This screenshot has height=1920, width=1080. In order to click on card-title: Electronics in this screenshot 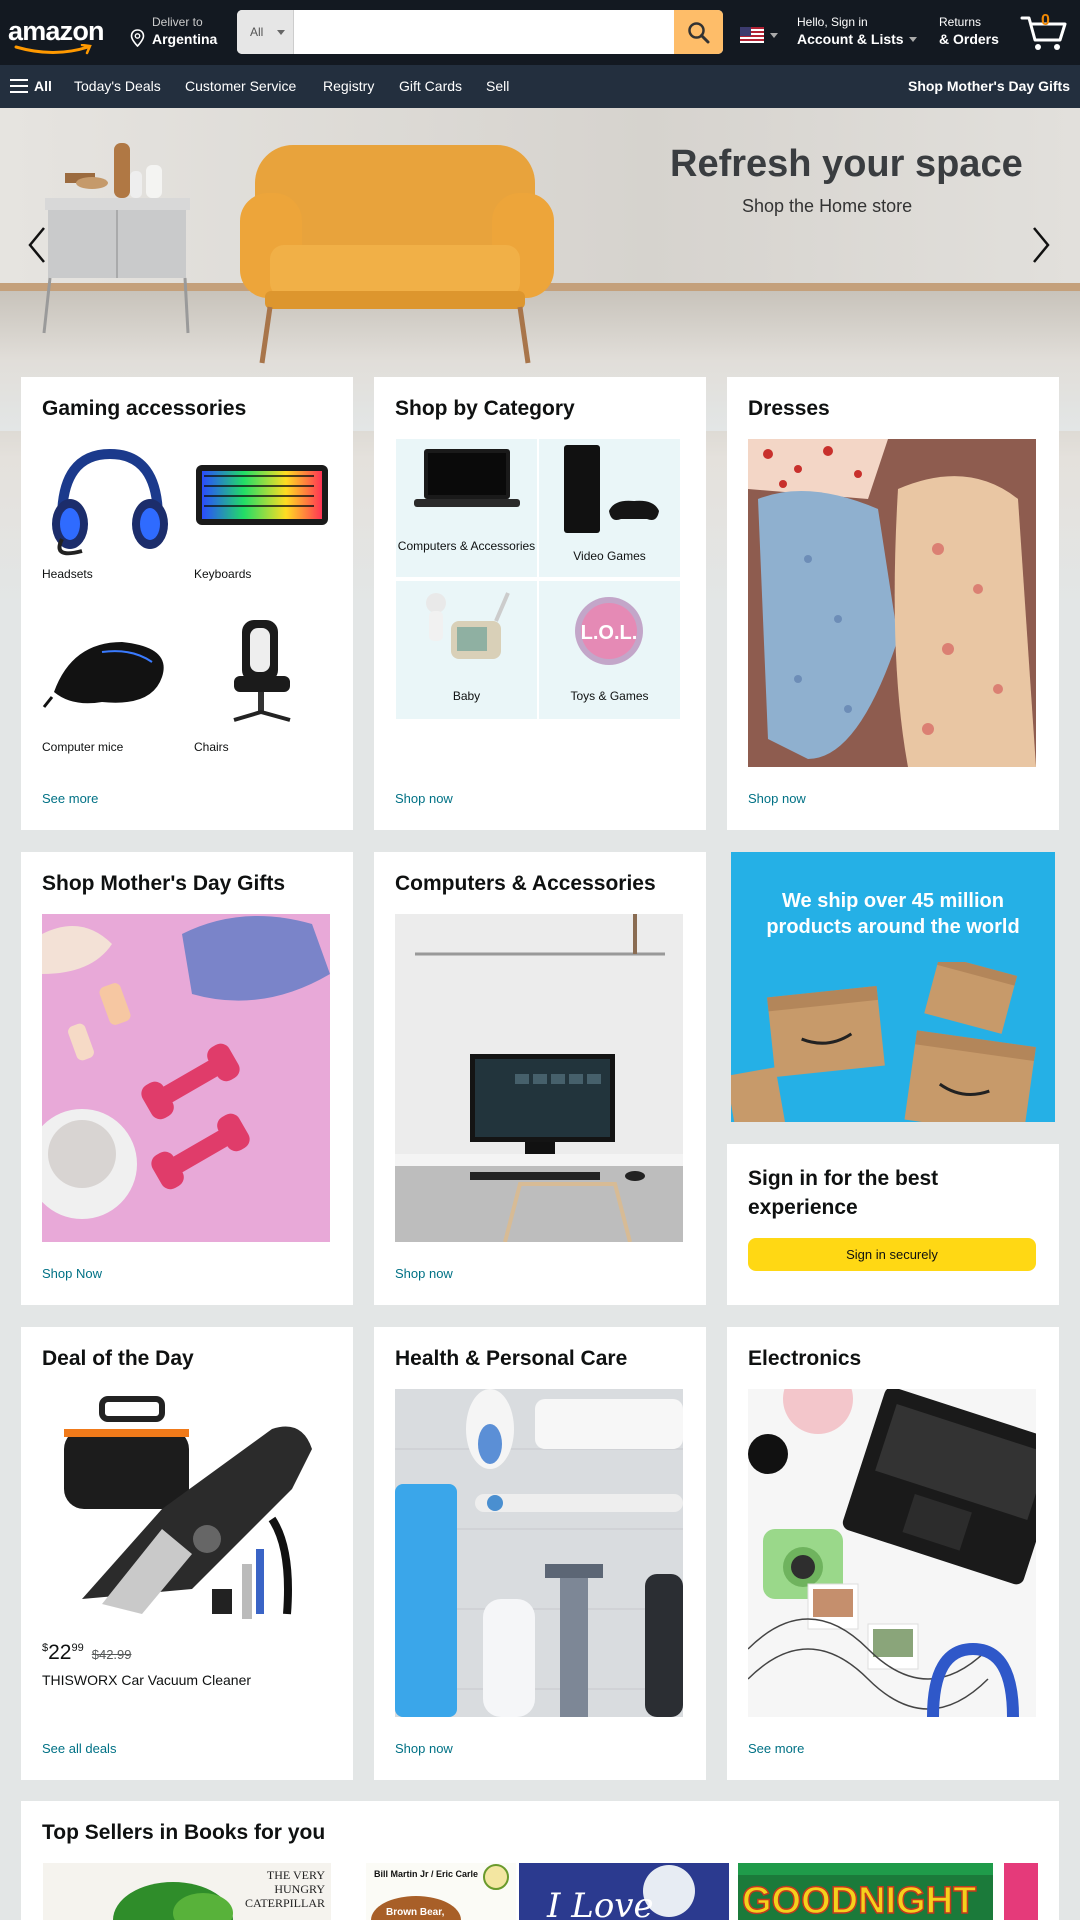, I will do `click(805, 1358)`.